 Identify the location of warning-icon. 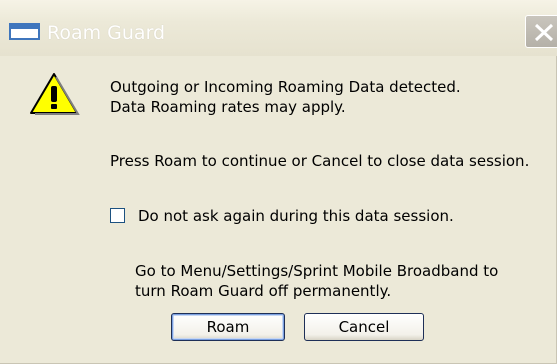
(55, 94).